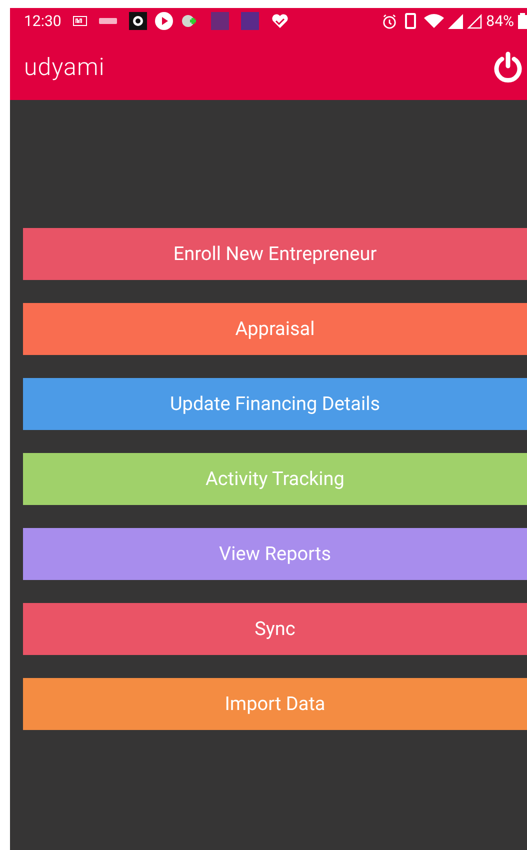 This screenshot has height=850, width=527. I want to click on power-icon, so click(508, 67).